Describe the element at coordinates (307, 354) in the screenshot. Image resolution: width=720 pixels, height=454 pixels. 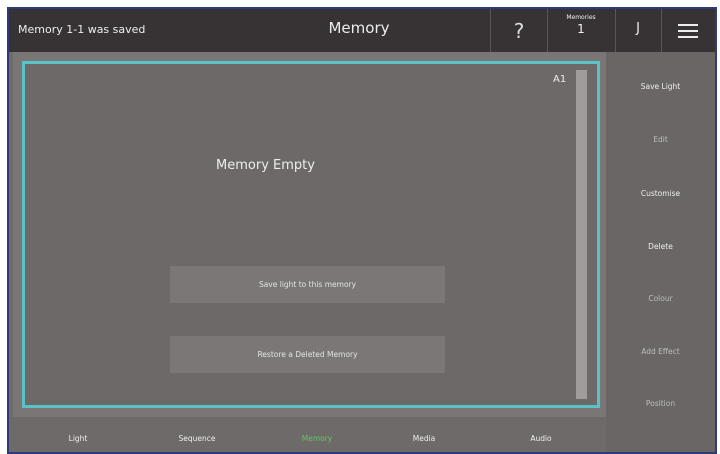
I see `restore-deleted-memory-button: Restore a Deleted Memory` at that location.